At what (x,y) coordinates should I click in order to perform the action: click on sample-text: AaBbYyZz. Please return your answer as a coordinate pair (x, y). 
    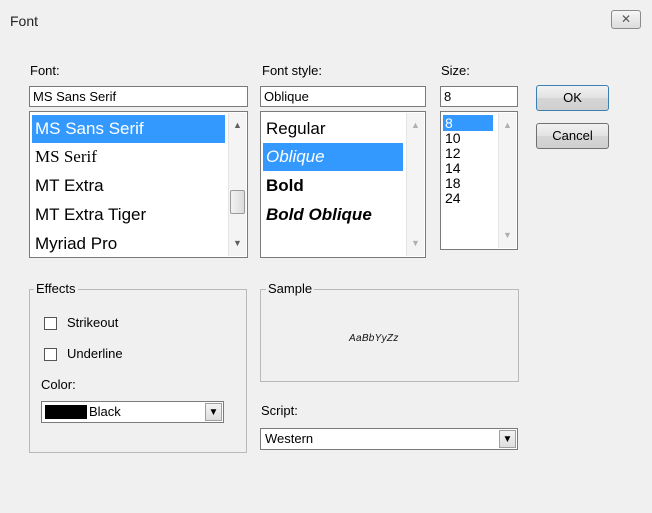
    Looking at the image, I should click on (374, 338).